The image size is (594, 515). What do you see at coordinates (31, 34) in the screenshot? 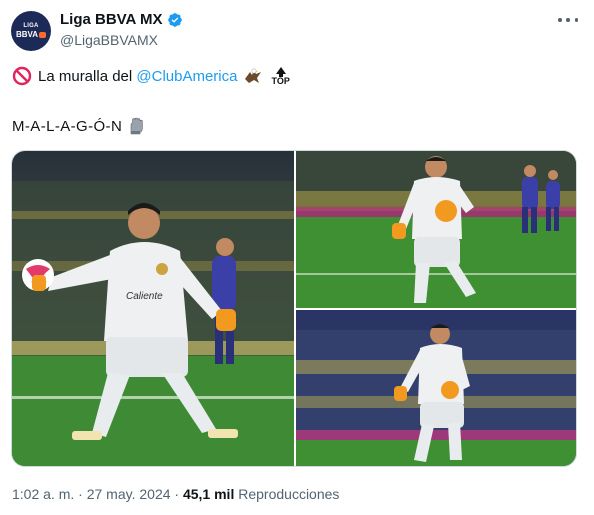
I see `avatar-bbva-text: BBVA` at bounding box center [31, 34].